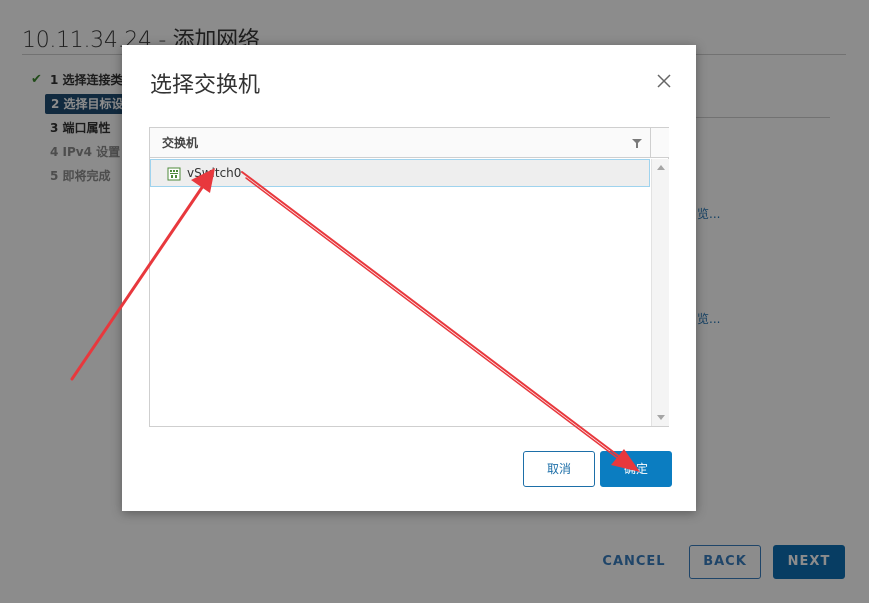 The height and width of the screenshot is (603, 869). What do you see at coordinates (400, 143) in the screenshot?
I see `grid-header: 交换机` at bounding box center [400, 143].